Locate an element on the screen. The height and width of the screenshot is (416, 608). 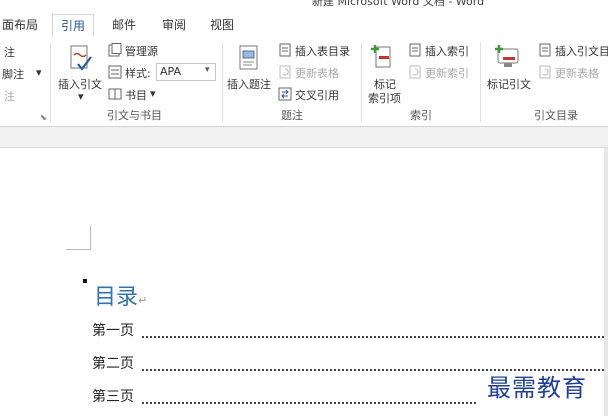
bibliography-button: 书目 is located at coordinates (136, 95).